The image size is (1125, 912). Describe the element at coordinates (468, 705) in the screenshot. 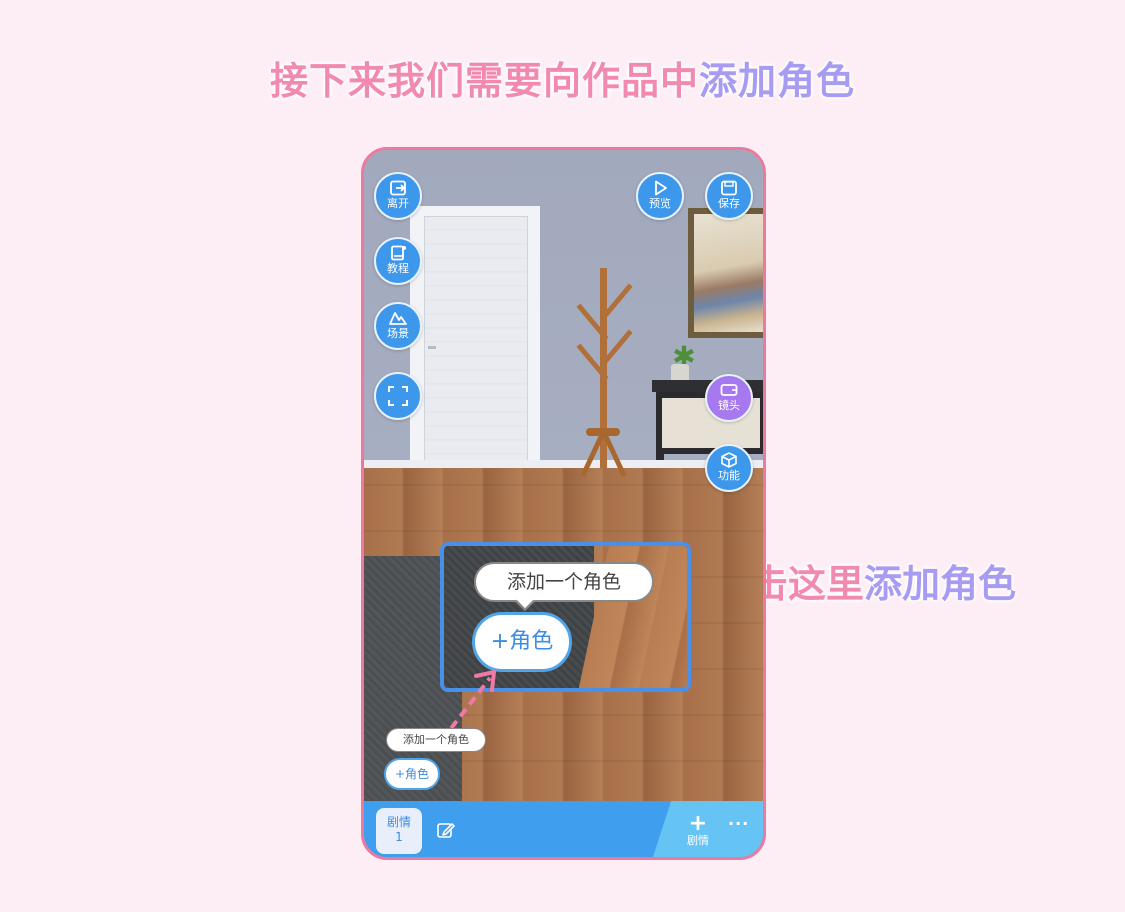

I see `pointer-arrow-icon` at that location.